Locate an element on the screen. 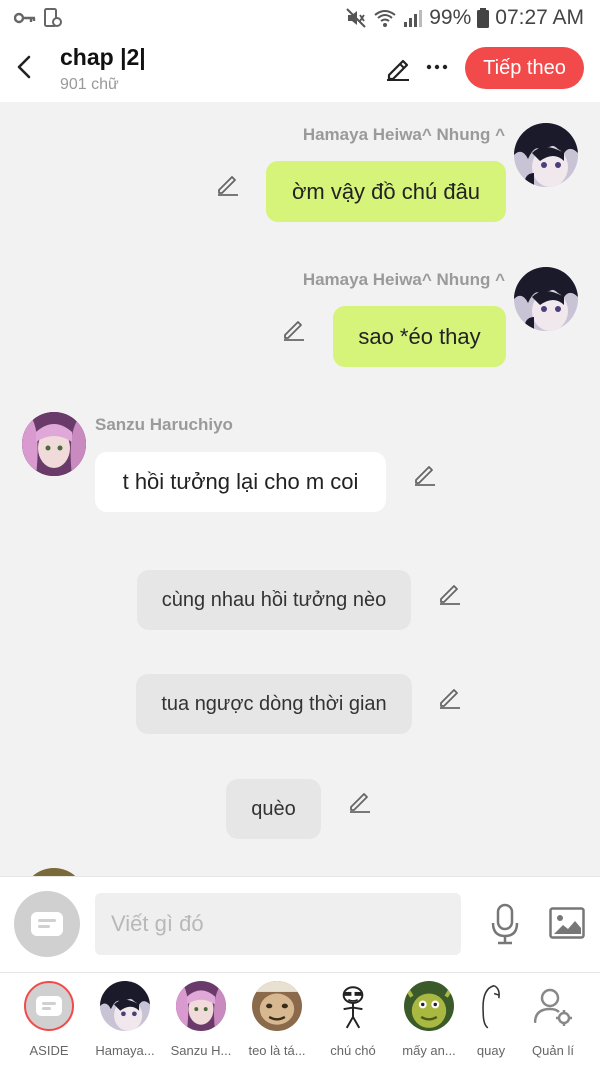 This screenshot has height=1067, width=600. manage-characters-button: Quản lí is located at coordinates (553, 1019).